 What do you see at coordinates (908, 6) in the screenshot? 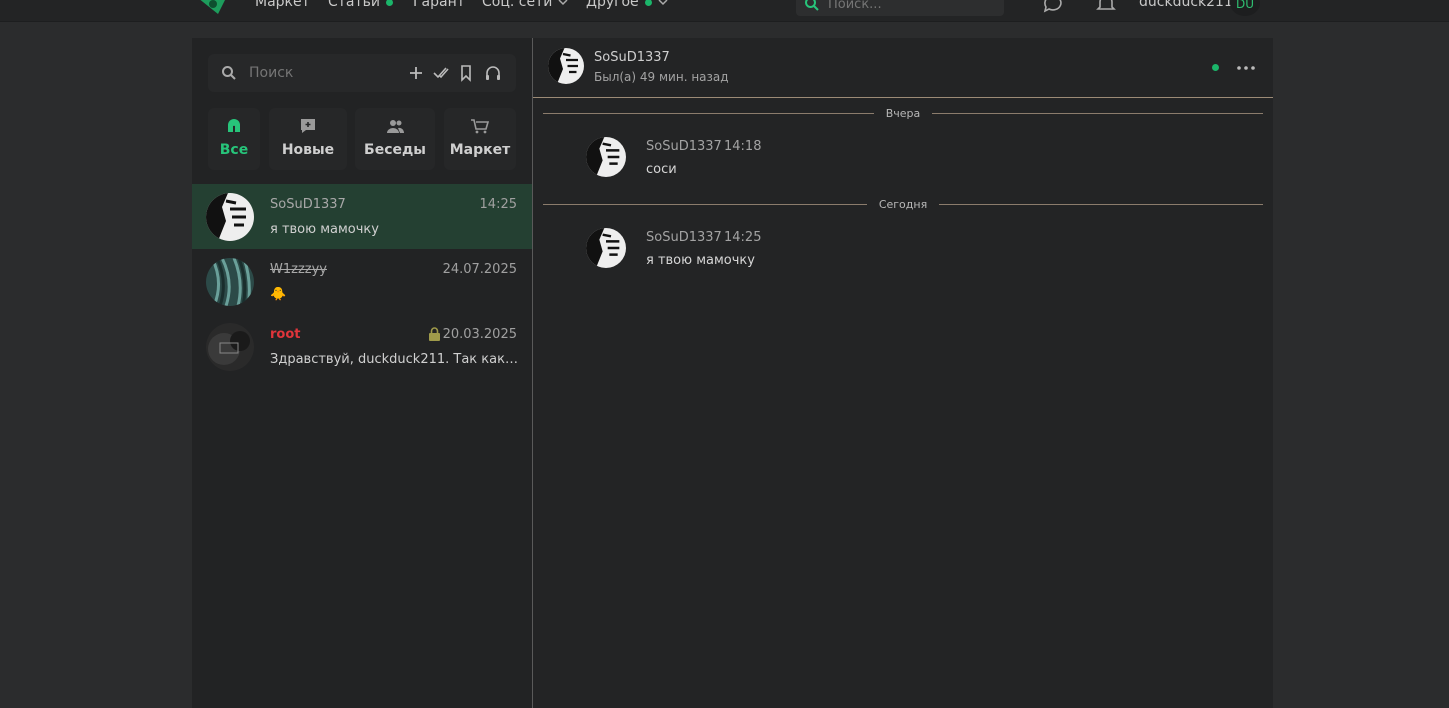
I see `global-search-input` at bounding box center [908, 6].